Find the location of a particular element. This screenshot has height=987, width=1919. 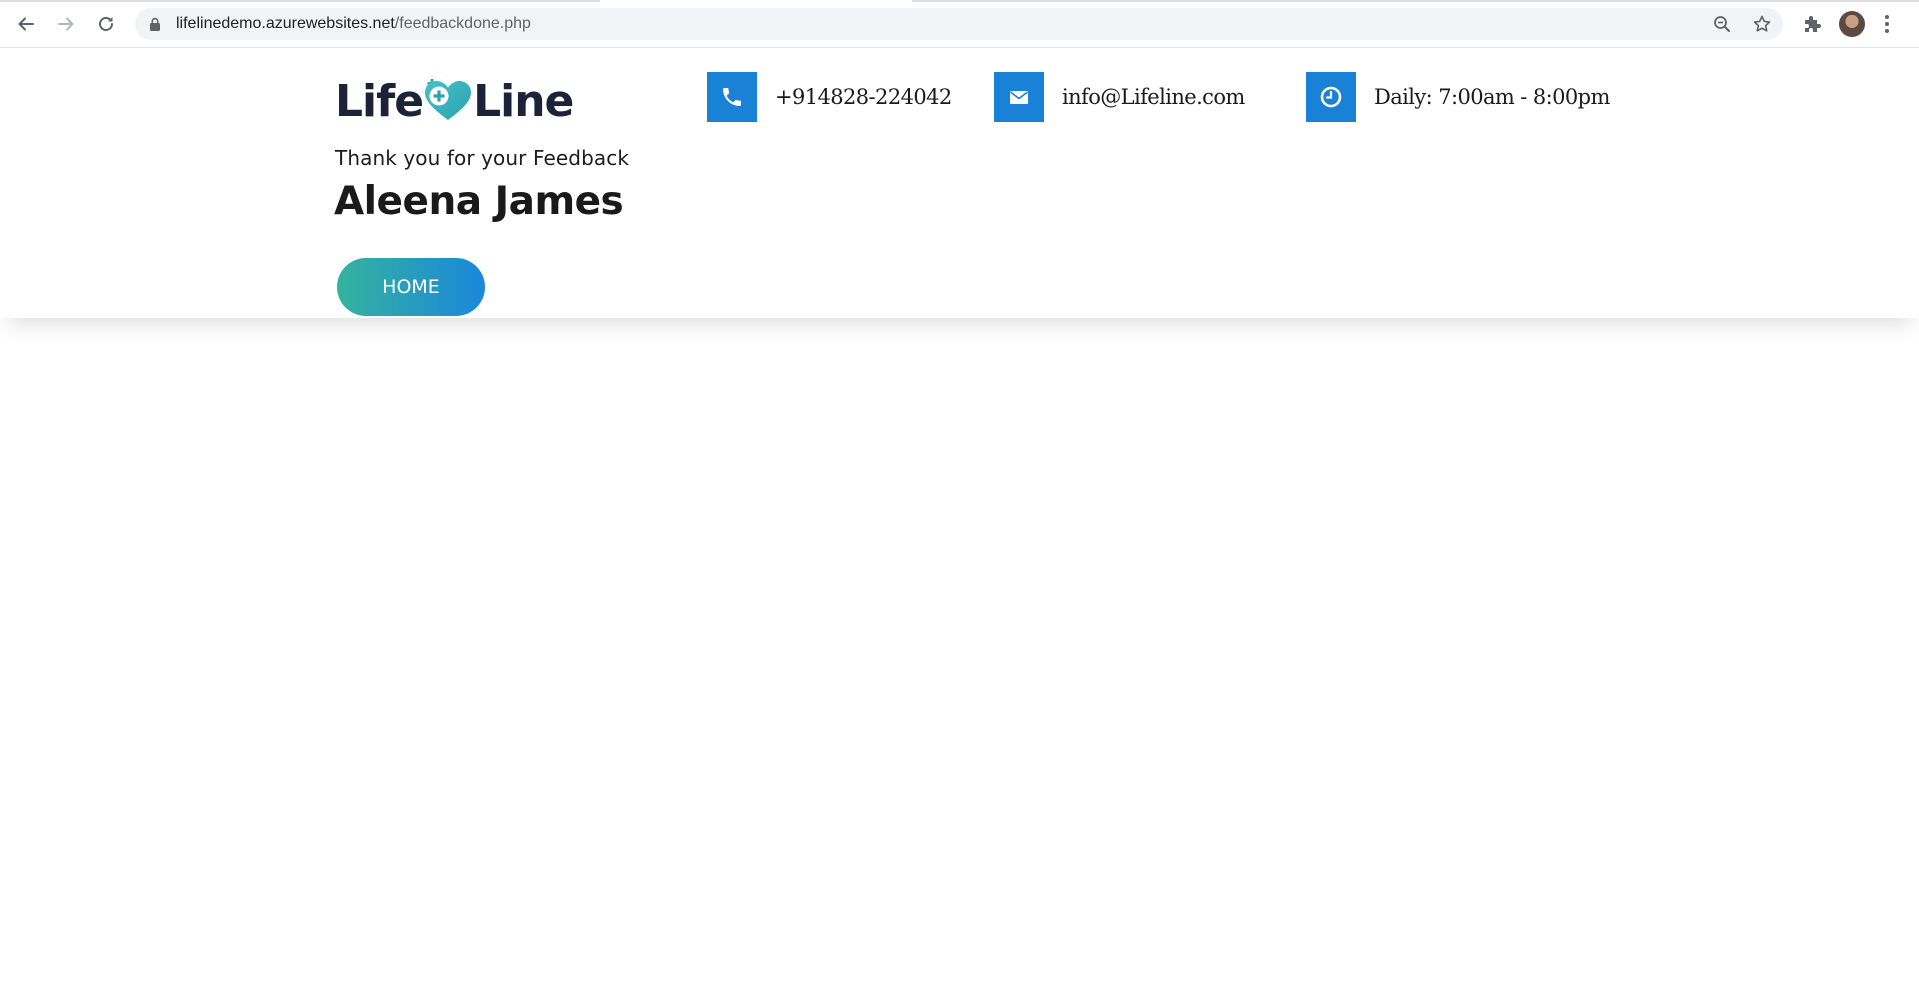

lifeline-logo: Life Line is located at coordinates (454, 100).